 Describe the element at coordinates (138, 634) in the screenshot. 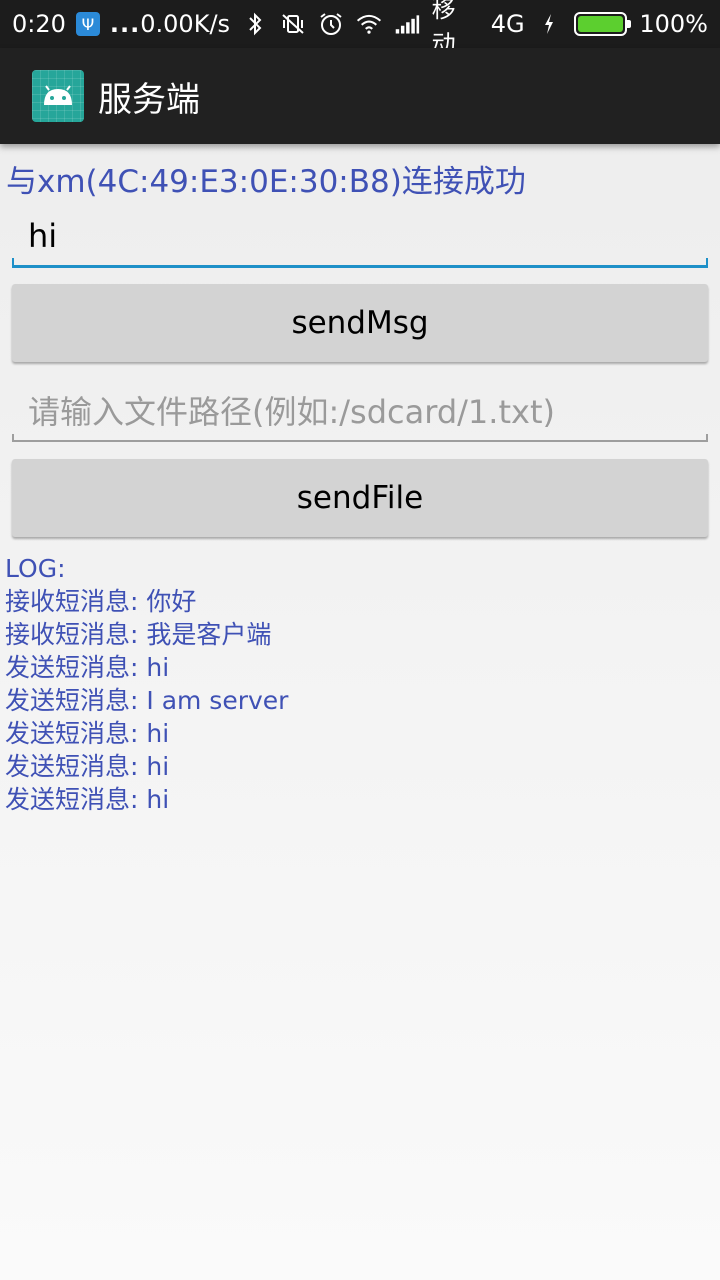

I see `log-line: 接收短消息: 我是客户端` at that location.